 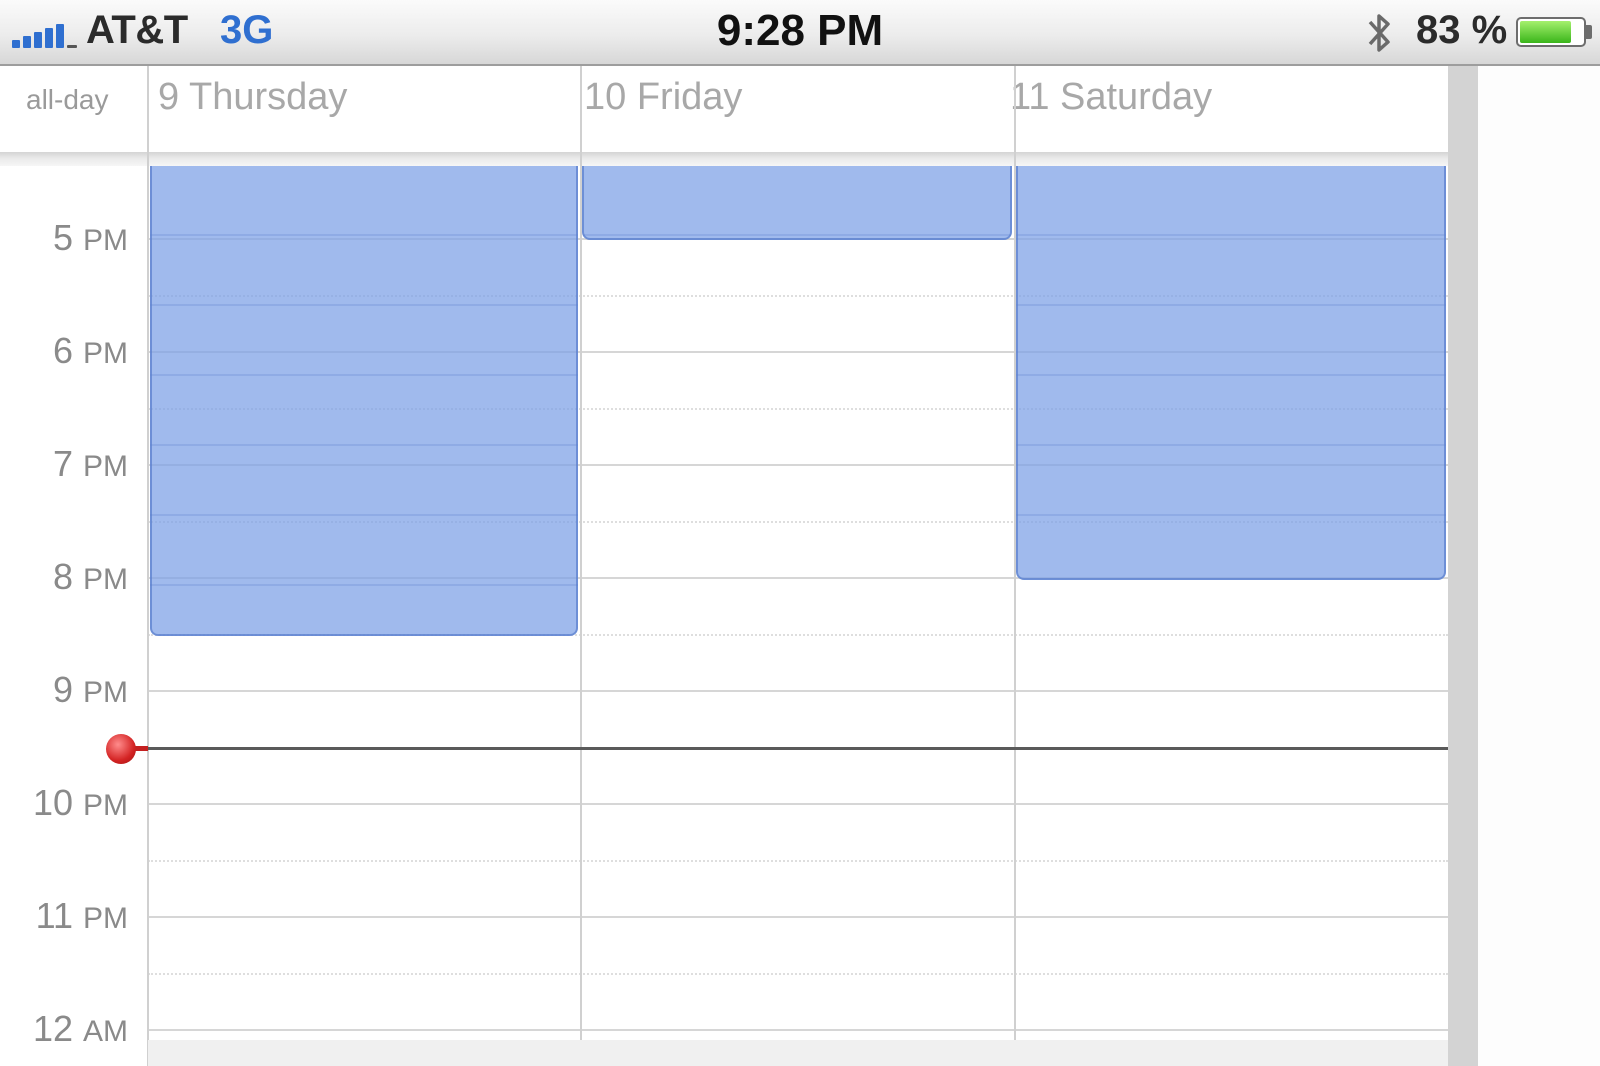 What do you see at coordinates (90, 350) in the screenshot?
I see `hour-label-6pm: 6 PM` at bounding box center [90, 350].